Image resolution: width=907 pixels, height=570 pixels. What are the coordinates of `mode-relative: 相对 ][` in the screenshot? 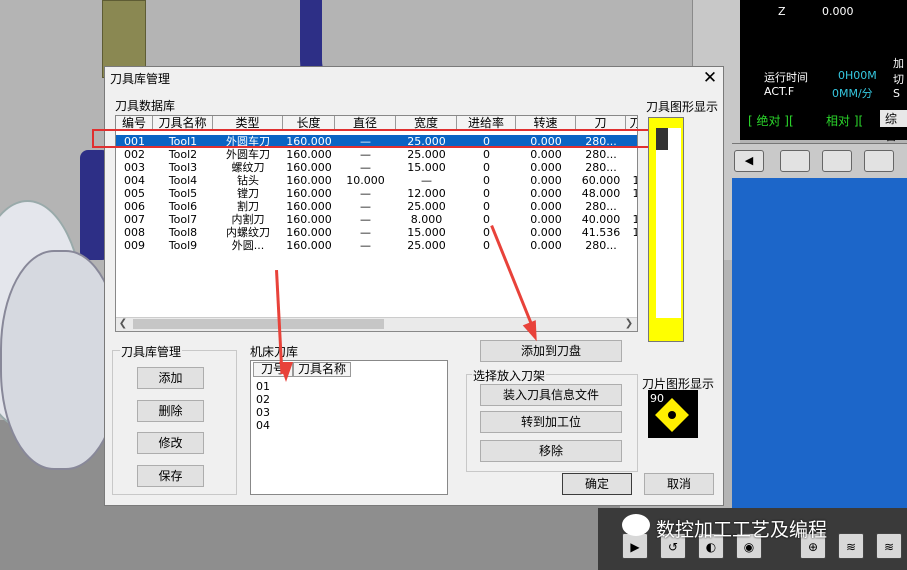 It's located at (844, 120).